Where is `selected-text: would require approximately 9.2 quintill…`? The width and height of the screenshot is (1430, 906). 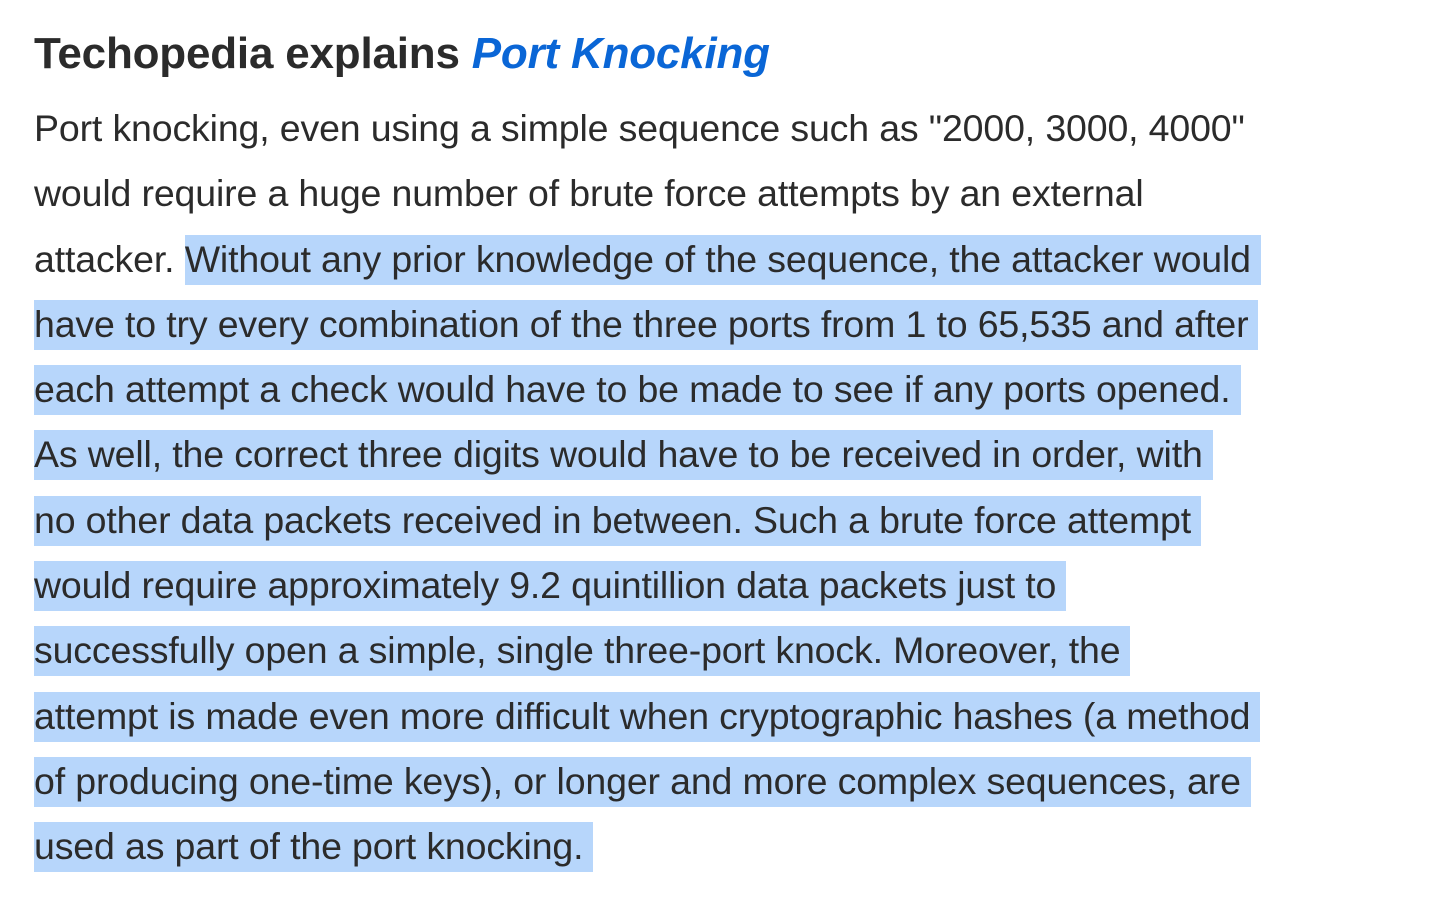 selected-text: would require approximately 9.2 quintill… is located at coordinates (550, 586).